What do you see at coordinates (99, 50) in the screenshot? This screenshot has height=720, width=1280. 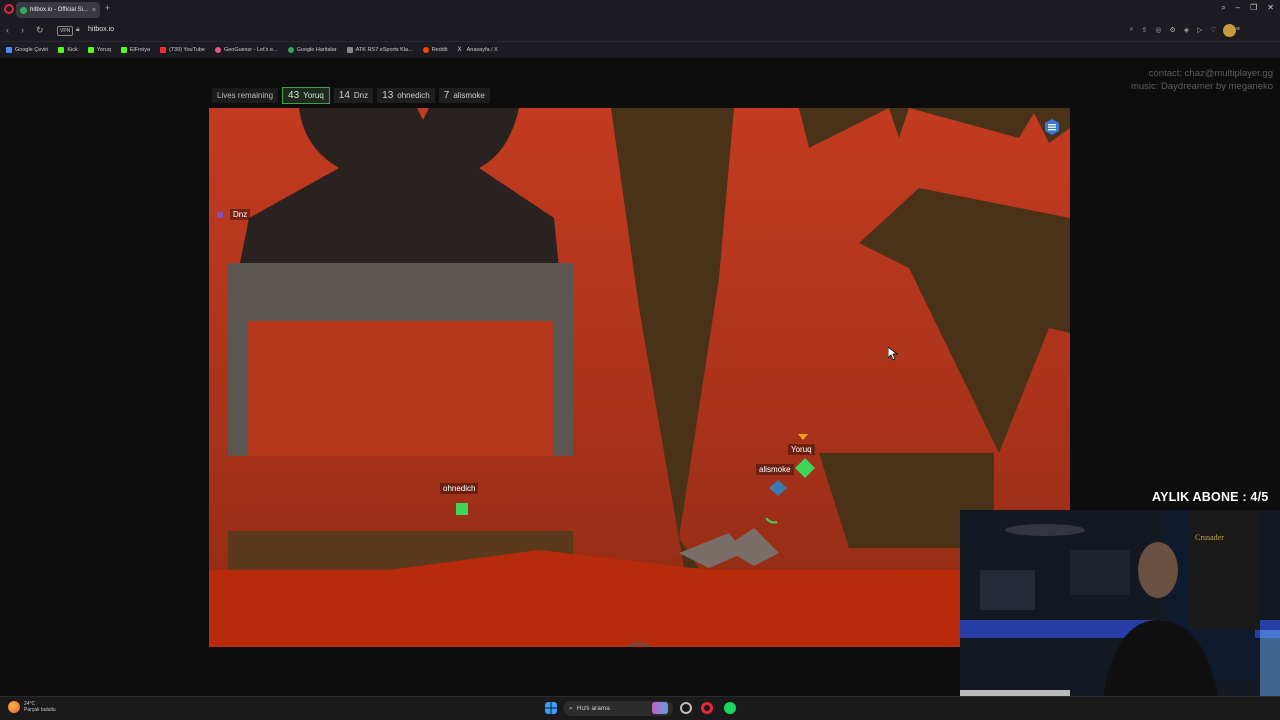 I see `bookmark-item: Yoruq` at bounding box center [99, 50].